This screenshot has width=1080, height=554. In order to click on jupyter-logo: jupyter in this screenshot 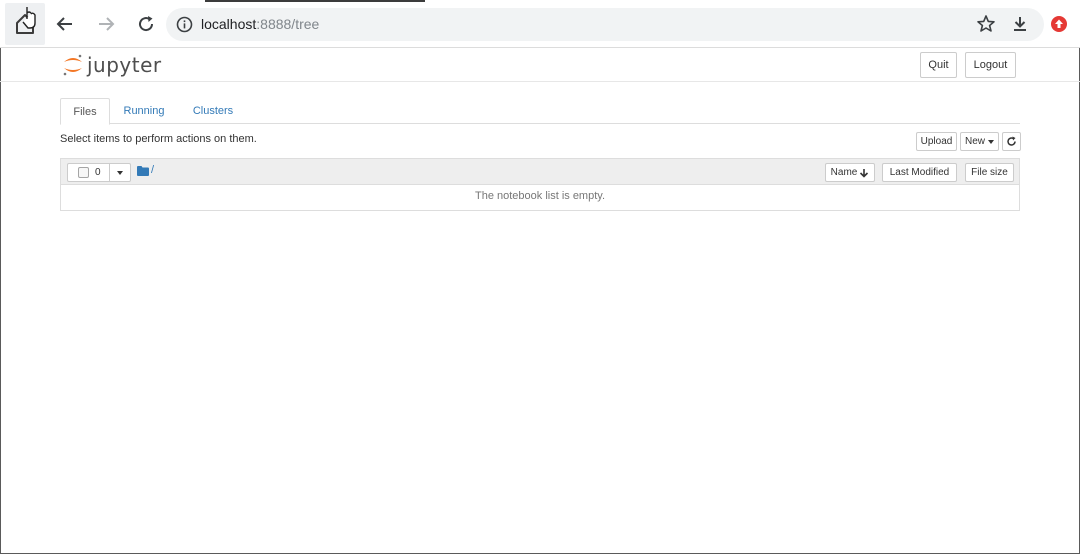, I will do `click(112, 65)`.